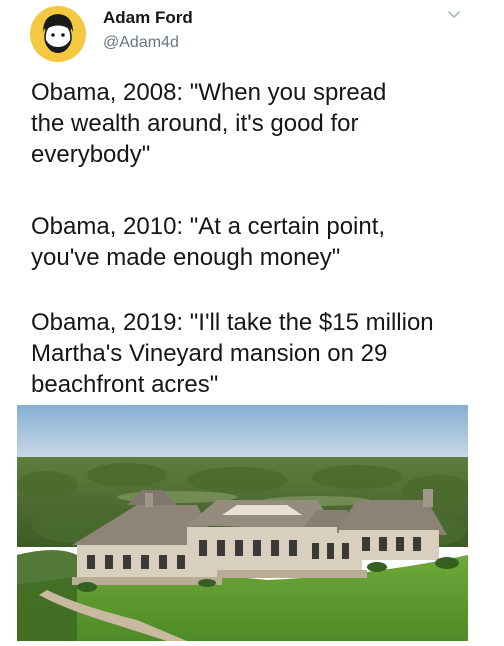  Describe the element at coordinates (454, 14) in the screenshot. I see `chevron-down-icon` at that location.